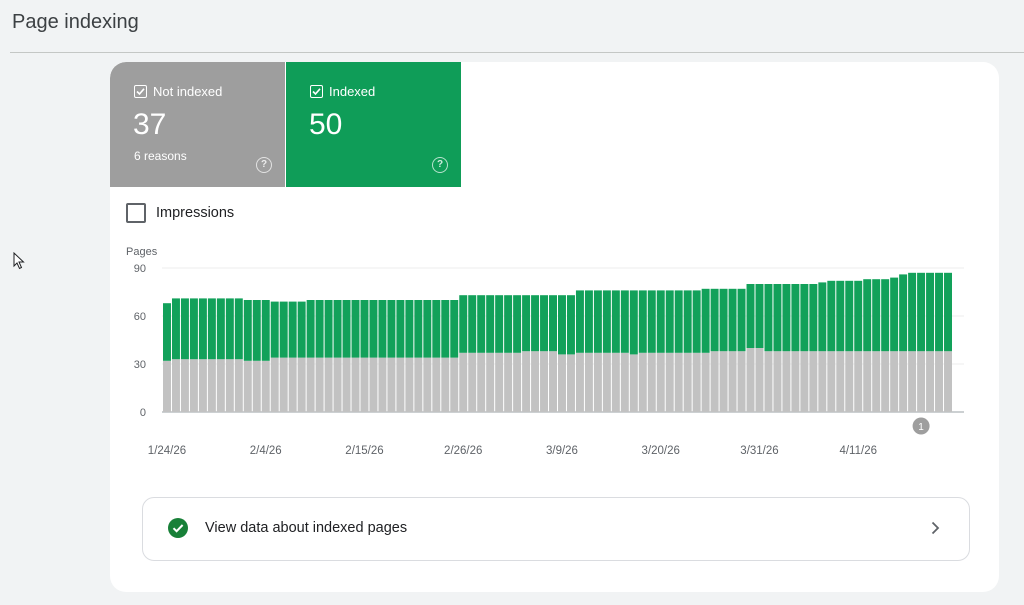 The width and height of the screenshot is (1024, 605). What do you see at coordinates (136, 213) in the screenshot?
I see `impressions-checkbox` at bounding box center [136, 213].